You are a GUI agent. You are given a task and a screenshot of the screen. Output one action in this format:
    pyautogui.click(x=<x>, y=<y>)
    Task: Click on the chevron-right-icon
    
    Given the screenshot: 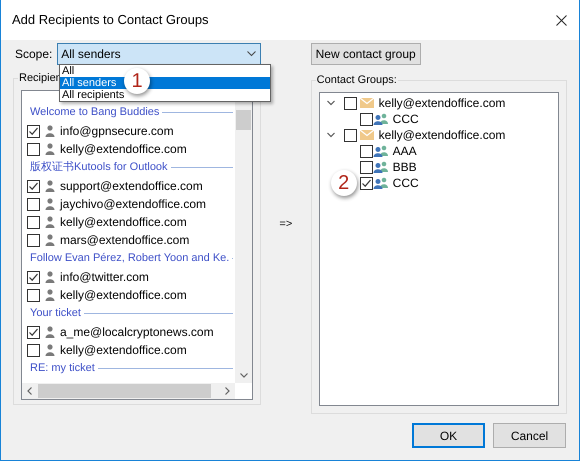 What is the action you would take?
    pyautogui.click(x=227, y=391)
    